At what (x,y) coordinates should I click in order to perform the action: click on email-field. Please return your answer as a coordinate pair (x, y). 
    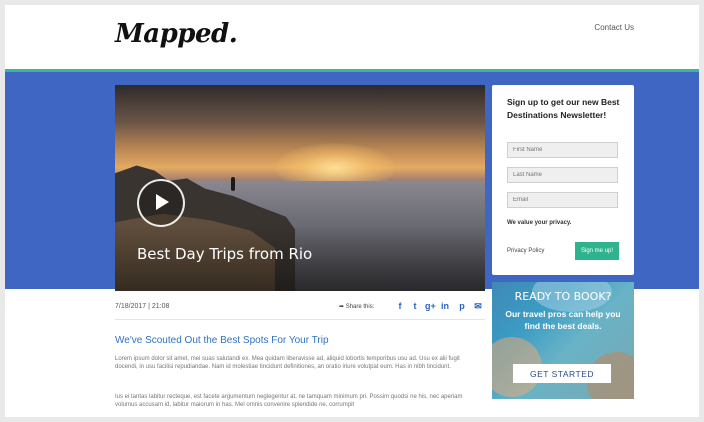
    Looking at the image, I should click on (562, 200).